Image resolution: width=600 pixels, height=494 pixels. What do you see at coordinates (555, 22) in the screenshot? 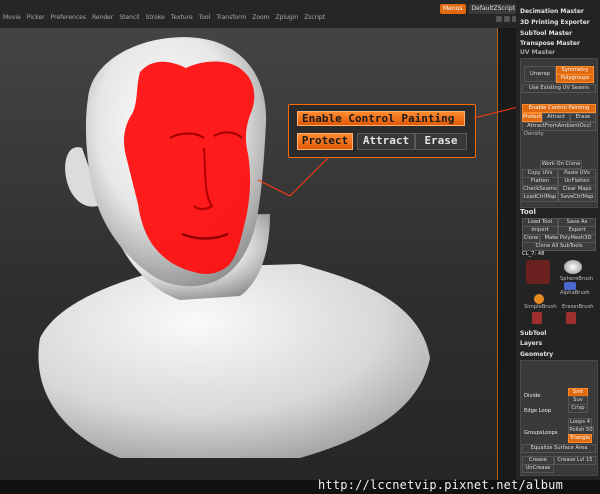
I see `3d-printing-item: 3D Printing Exporter` at bounding box center [555, 22].